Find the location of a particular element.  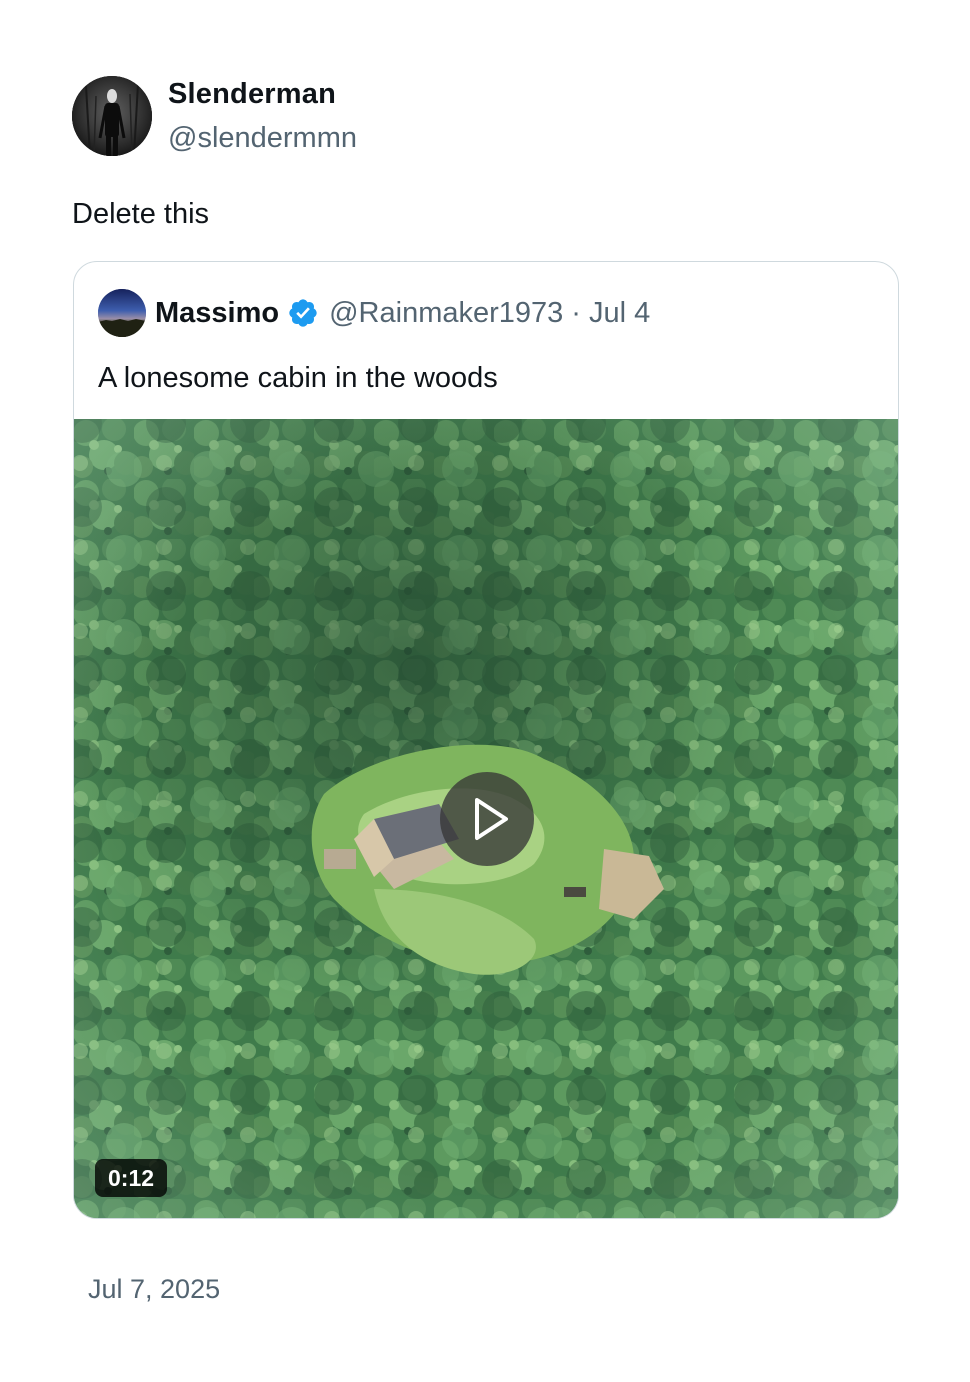

tweet-text: Delete this is located at coordinates (141, 214).